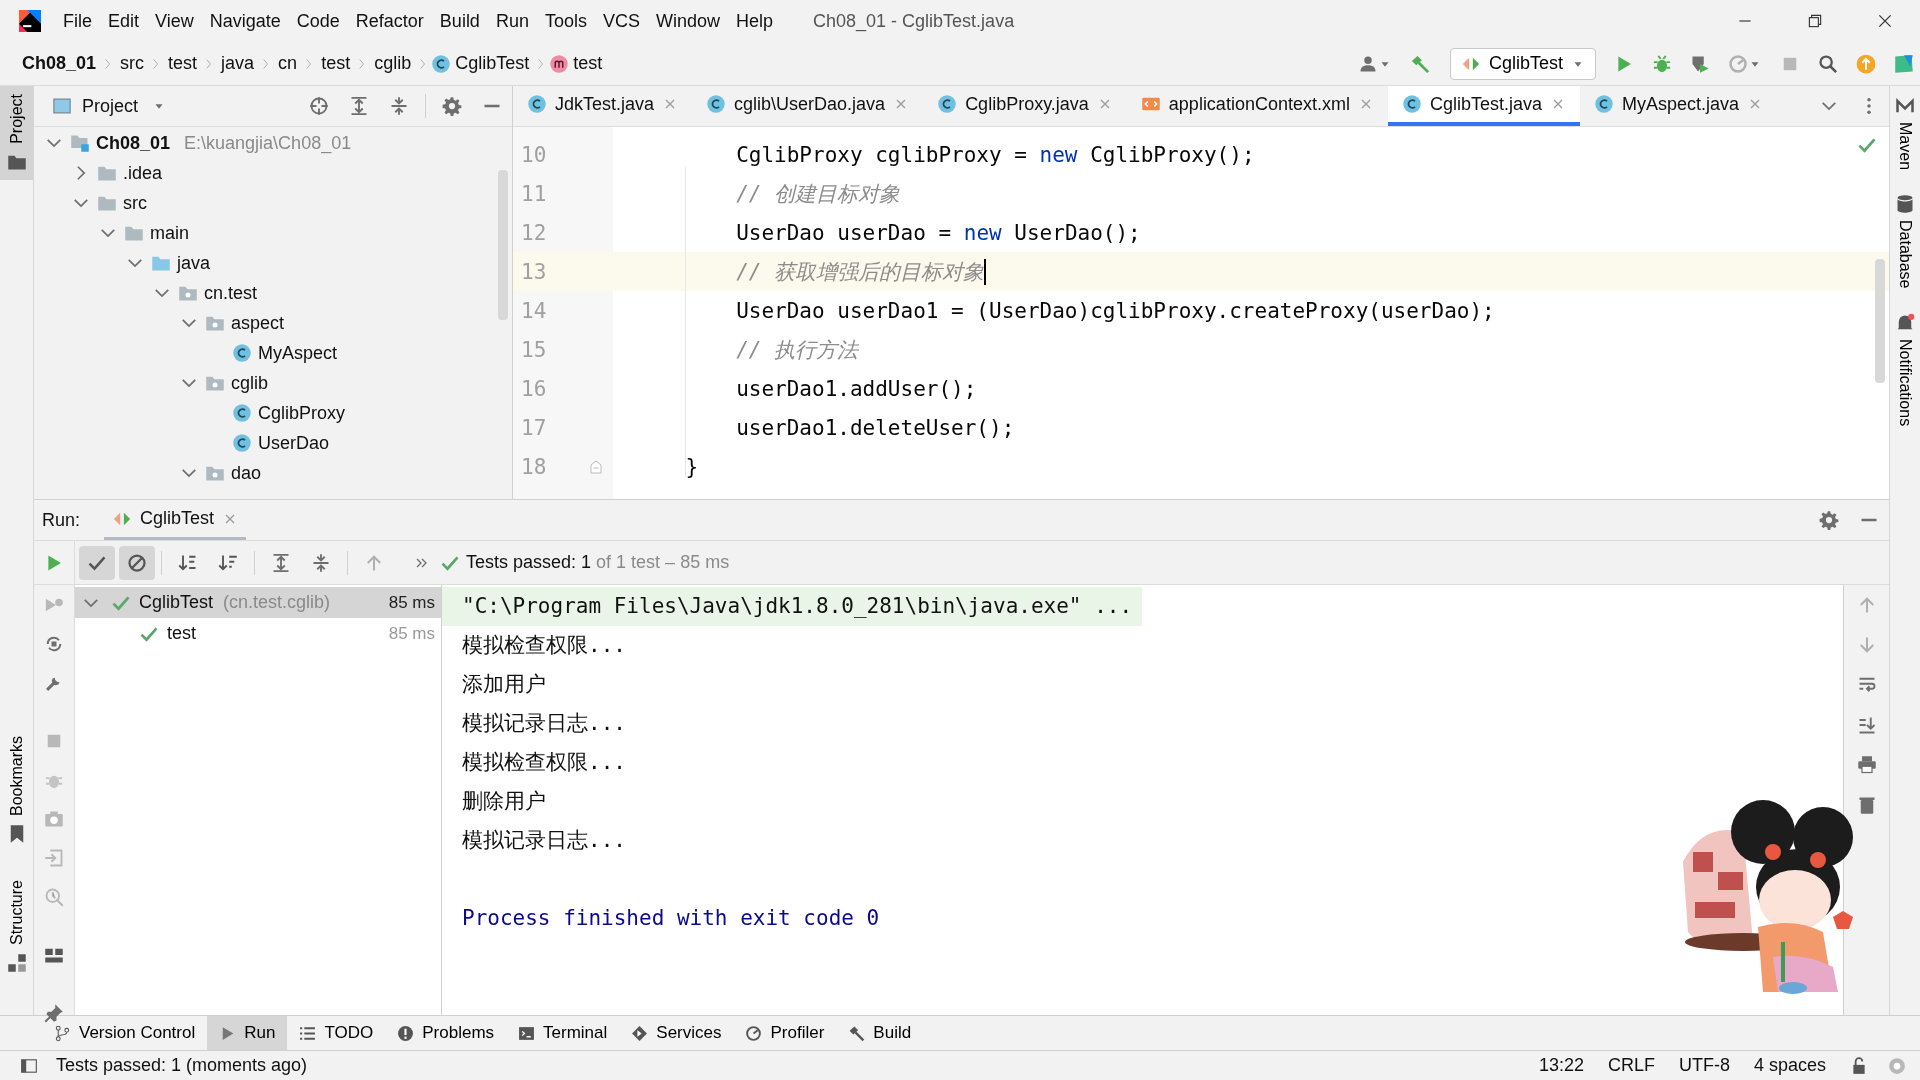  What do you see at coordinates (182, 1065) in the screenshot?
I see `status-message: Tests passed: 1 (moments ago)` at bounding box center [182, 1065].